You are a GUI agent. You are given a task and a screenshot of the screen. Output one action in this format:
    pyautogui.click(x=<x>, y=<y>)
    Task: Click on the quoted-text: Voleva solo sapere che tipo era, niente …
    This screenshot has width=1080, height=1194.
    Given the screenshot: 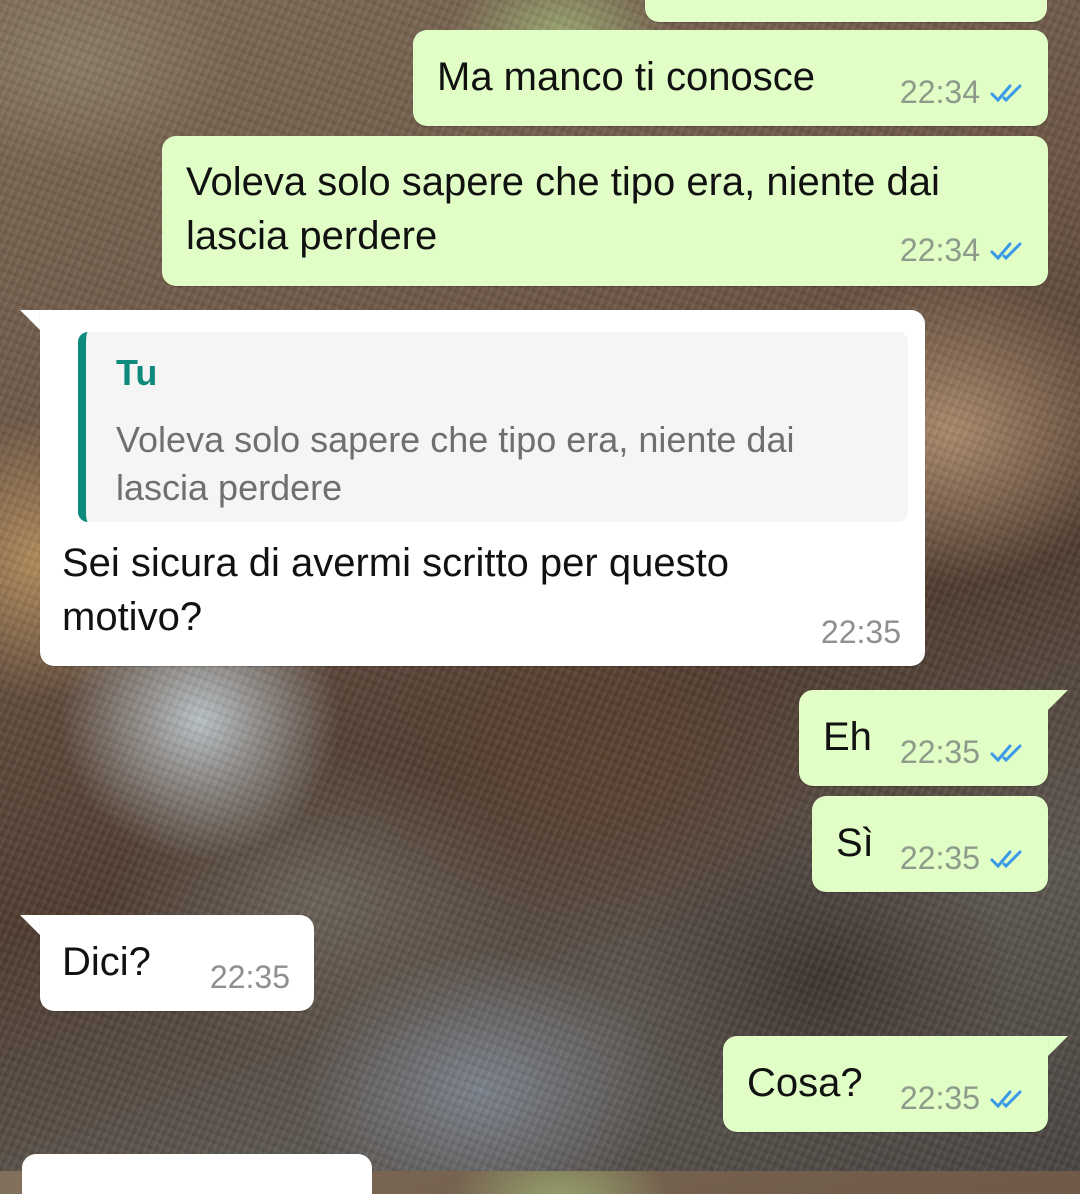 What is the action you would take?
    pyautogui.click(x=455, y=463)
    